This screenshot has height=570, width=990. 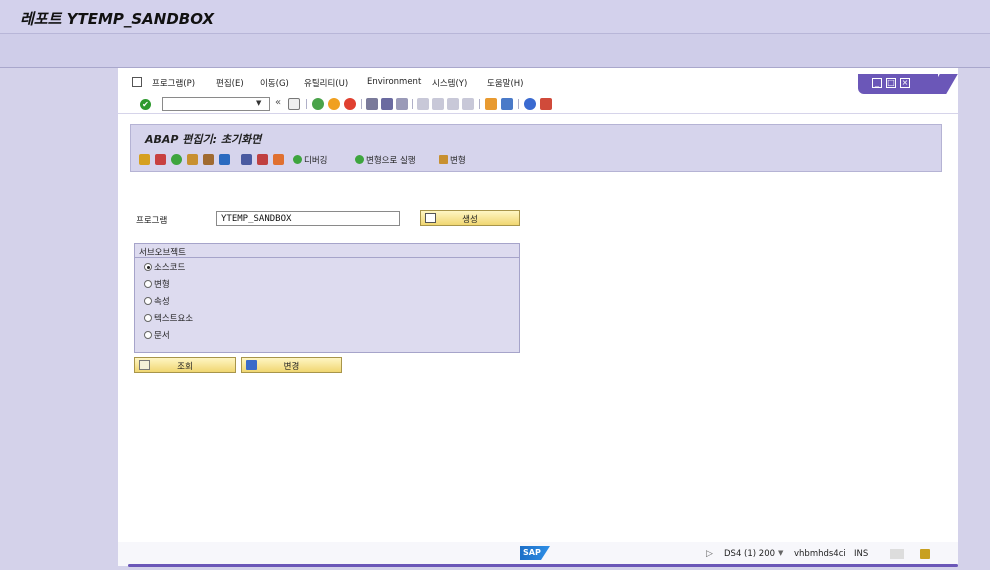 I want to click on command-history-chevron-icon: ▼, so click(x=258, y=103).